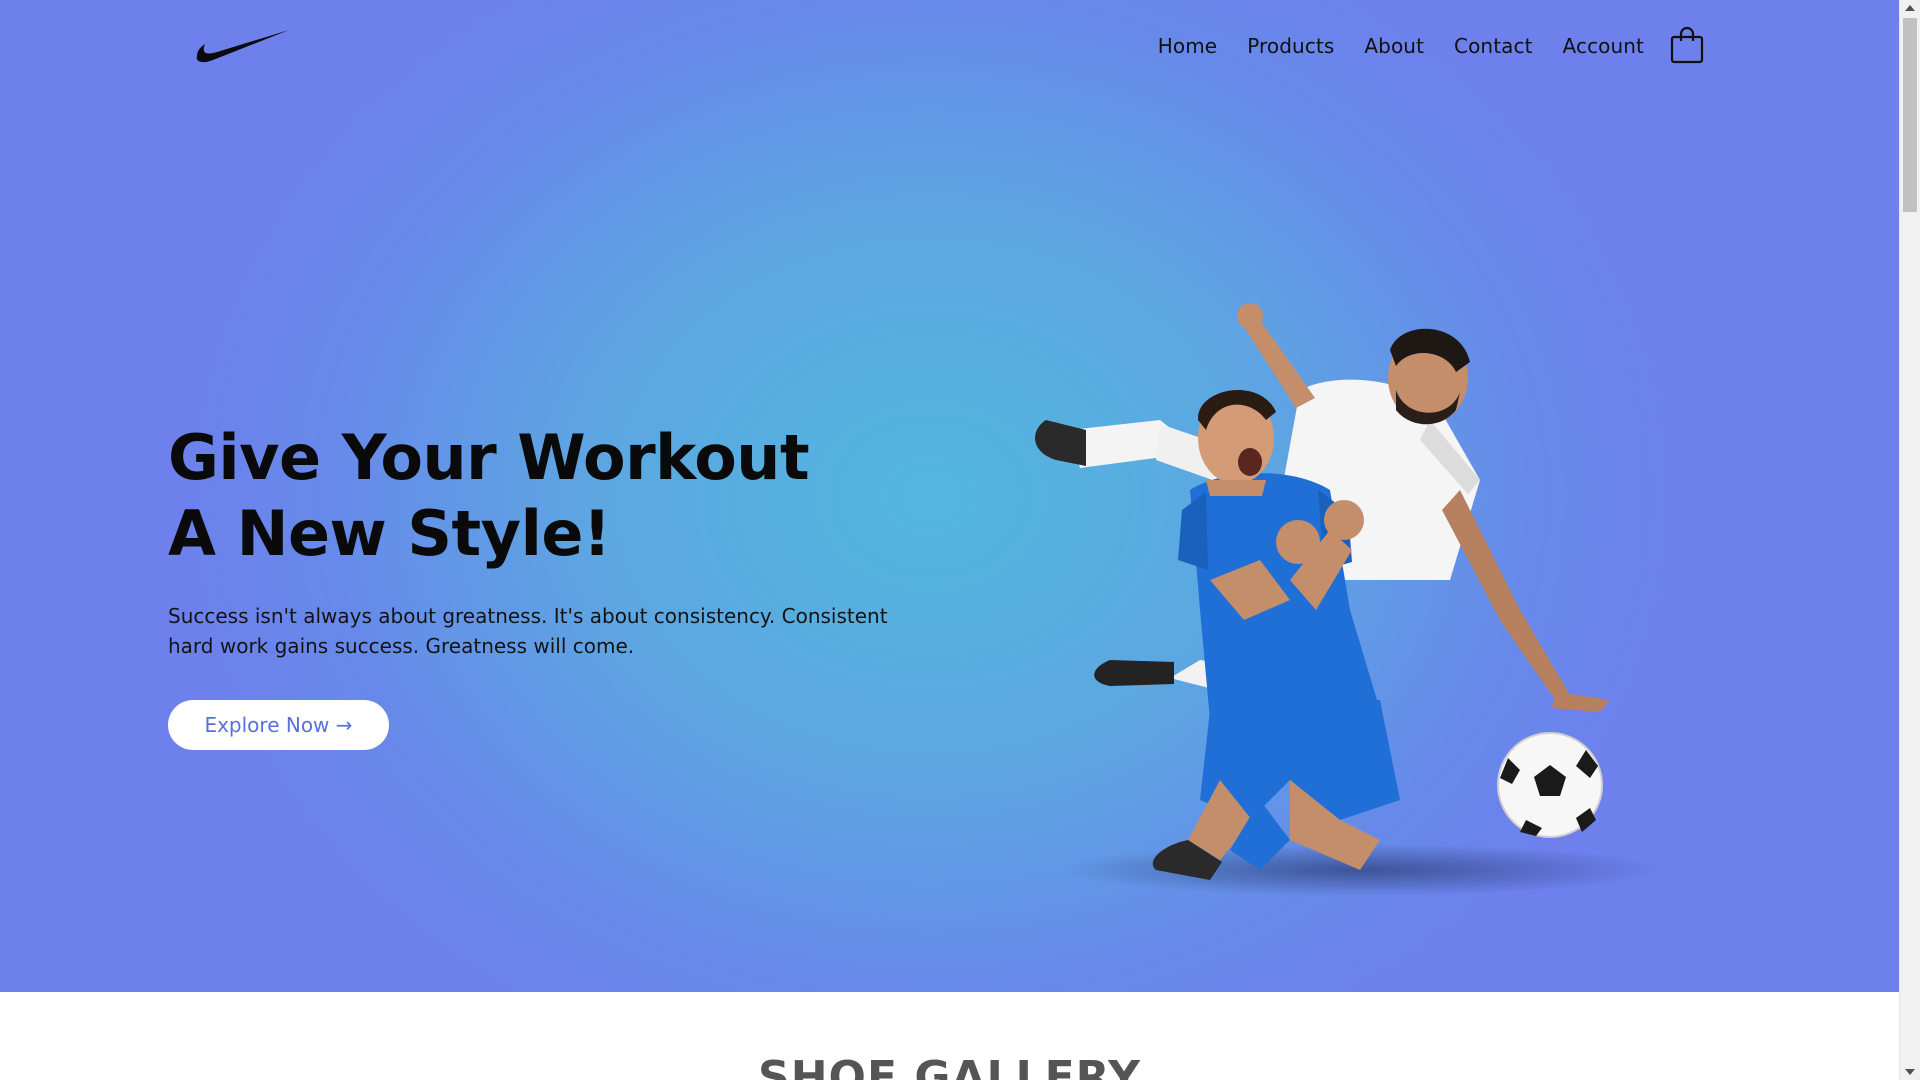 The image size is (1920, 1080). What do you see at coordinates (1909, 540) in the screenshot?
I see `page-scrollbar` at bounding box center [1909, 540].